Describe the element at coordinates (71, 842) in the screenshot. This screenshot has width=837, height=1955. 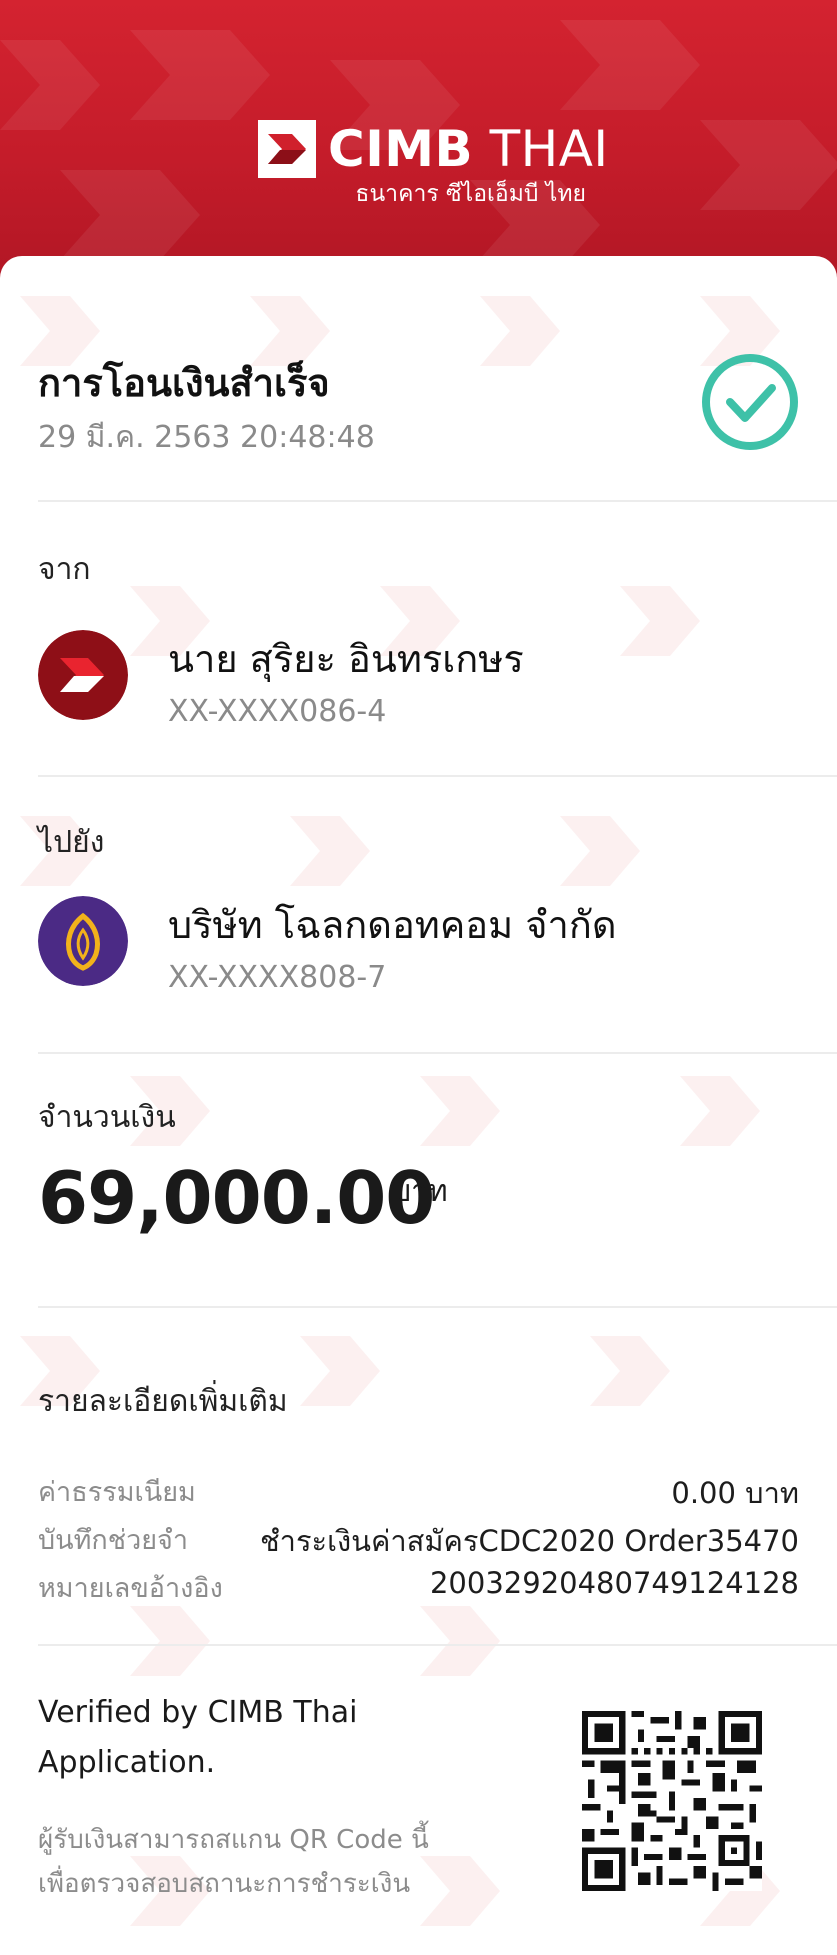
I see `to-label: ไปยัง` at that location.